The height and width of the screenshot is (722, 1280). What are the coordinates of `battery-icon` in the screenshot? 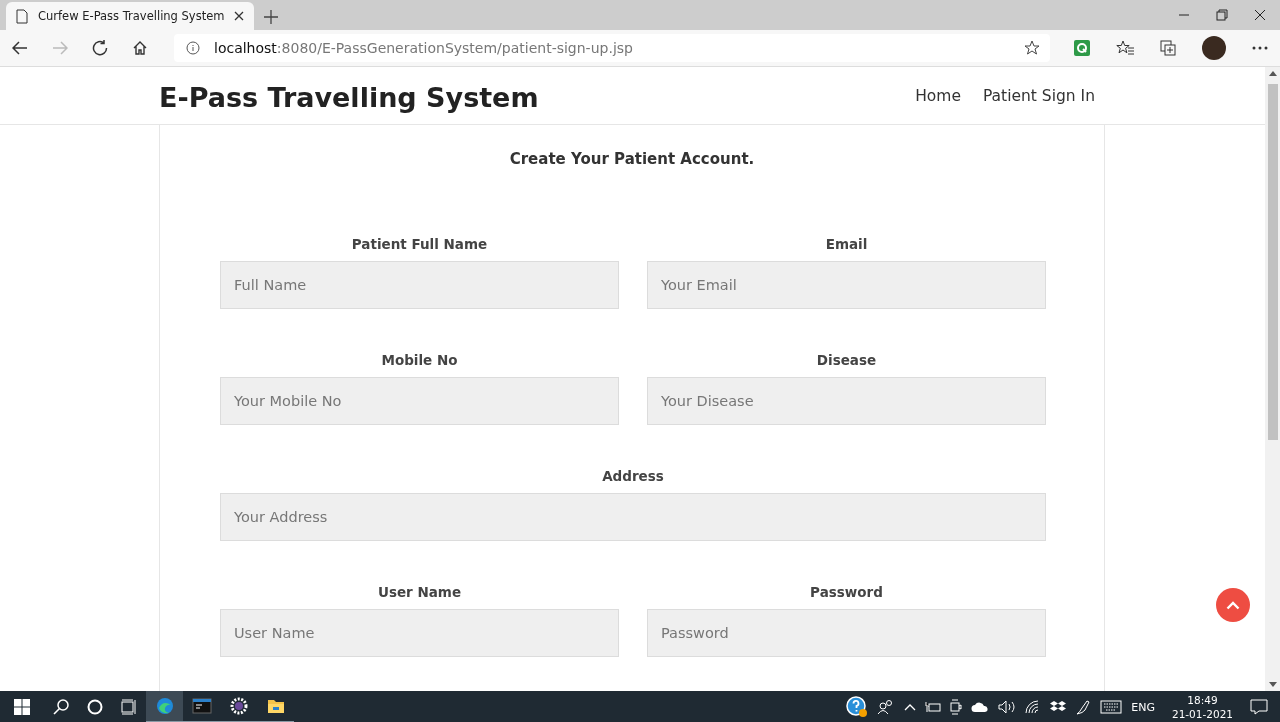 It's located at (933, 707).